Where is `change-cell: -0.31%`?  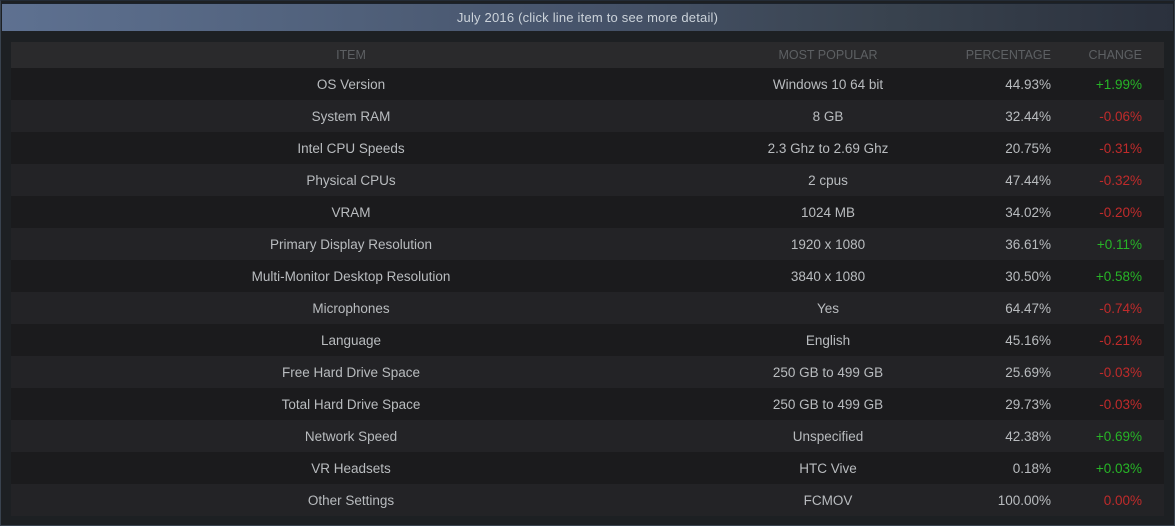
change-cell: -0.31% is located at coordinates (1120, 148).